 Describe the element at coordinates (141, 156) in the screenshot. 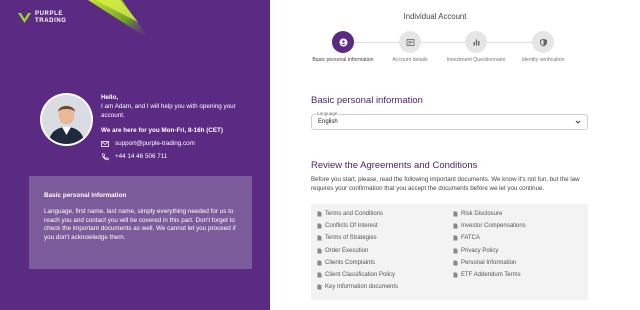

I see `support-phone: +44 14 46 506 711` at that location.